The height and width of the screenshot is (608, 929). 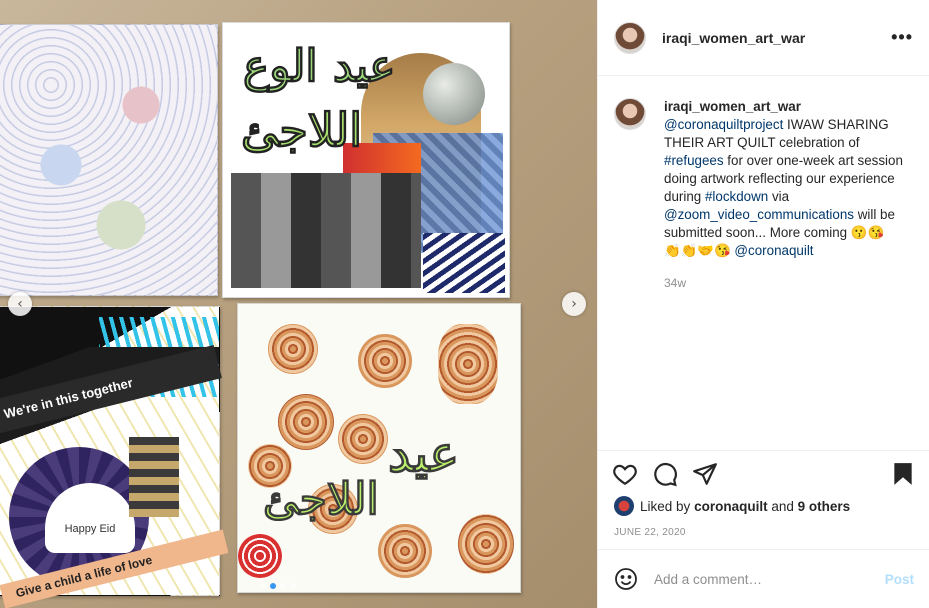 What do you see at coordinates (769, 579) in the screenshot?
I see `comment-input` at bounding box center [769, 579].